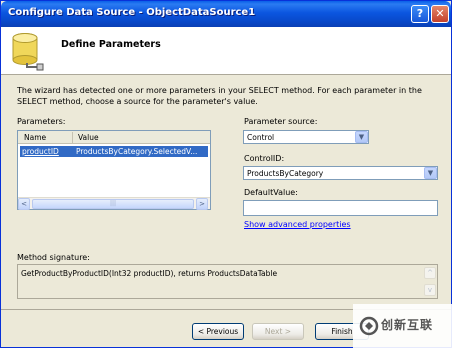 This screenshot has width=452, height=348. Describe the element at coordinates (306, 137) in the screenshot. I see `parameter-source-select: Control ▼` at that location.